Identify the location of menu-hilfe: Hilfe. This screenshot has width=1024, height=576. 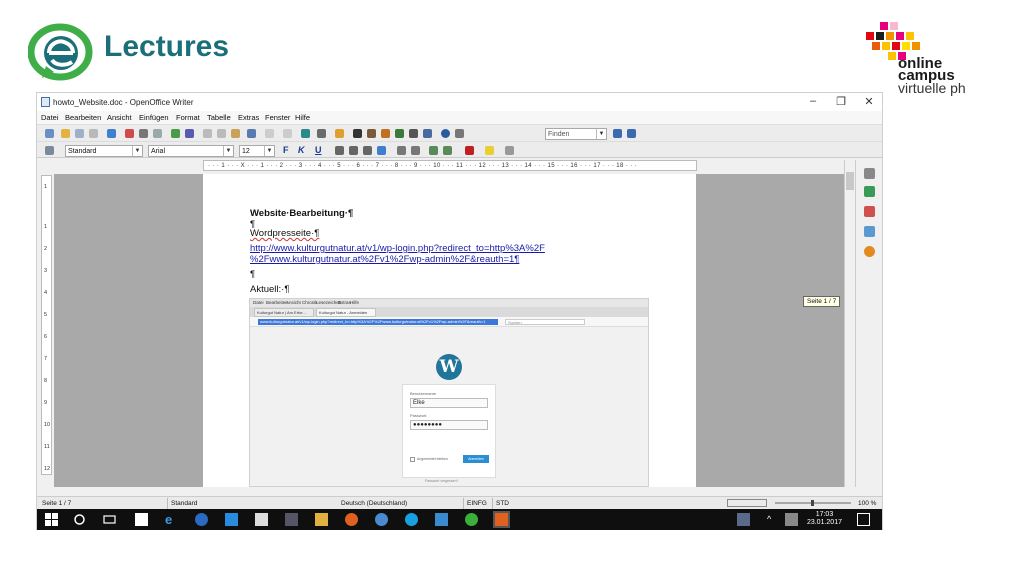
(302, 117).